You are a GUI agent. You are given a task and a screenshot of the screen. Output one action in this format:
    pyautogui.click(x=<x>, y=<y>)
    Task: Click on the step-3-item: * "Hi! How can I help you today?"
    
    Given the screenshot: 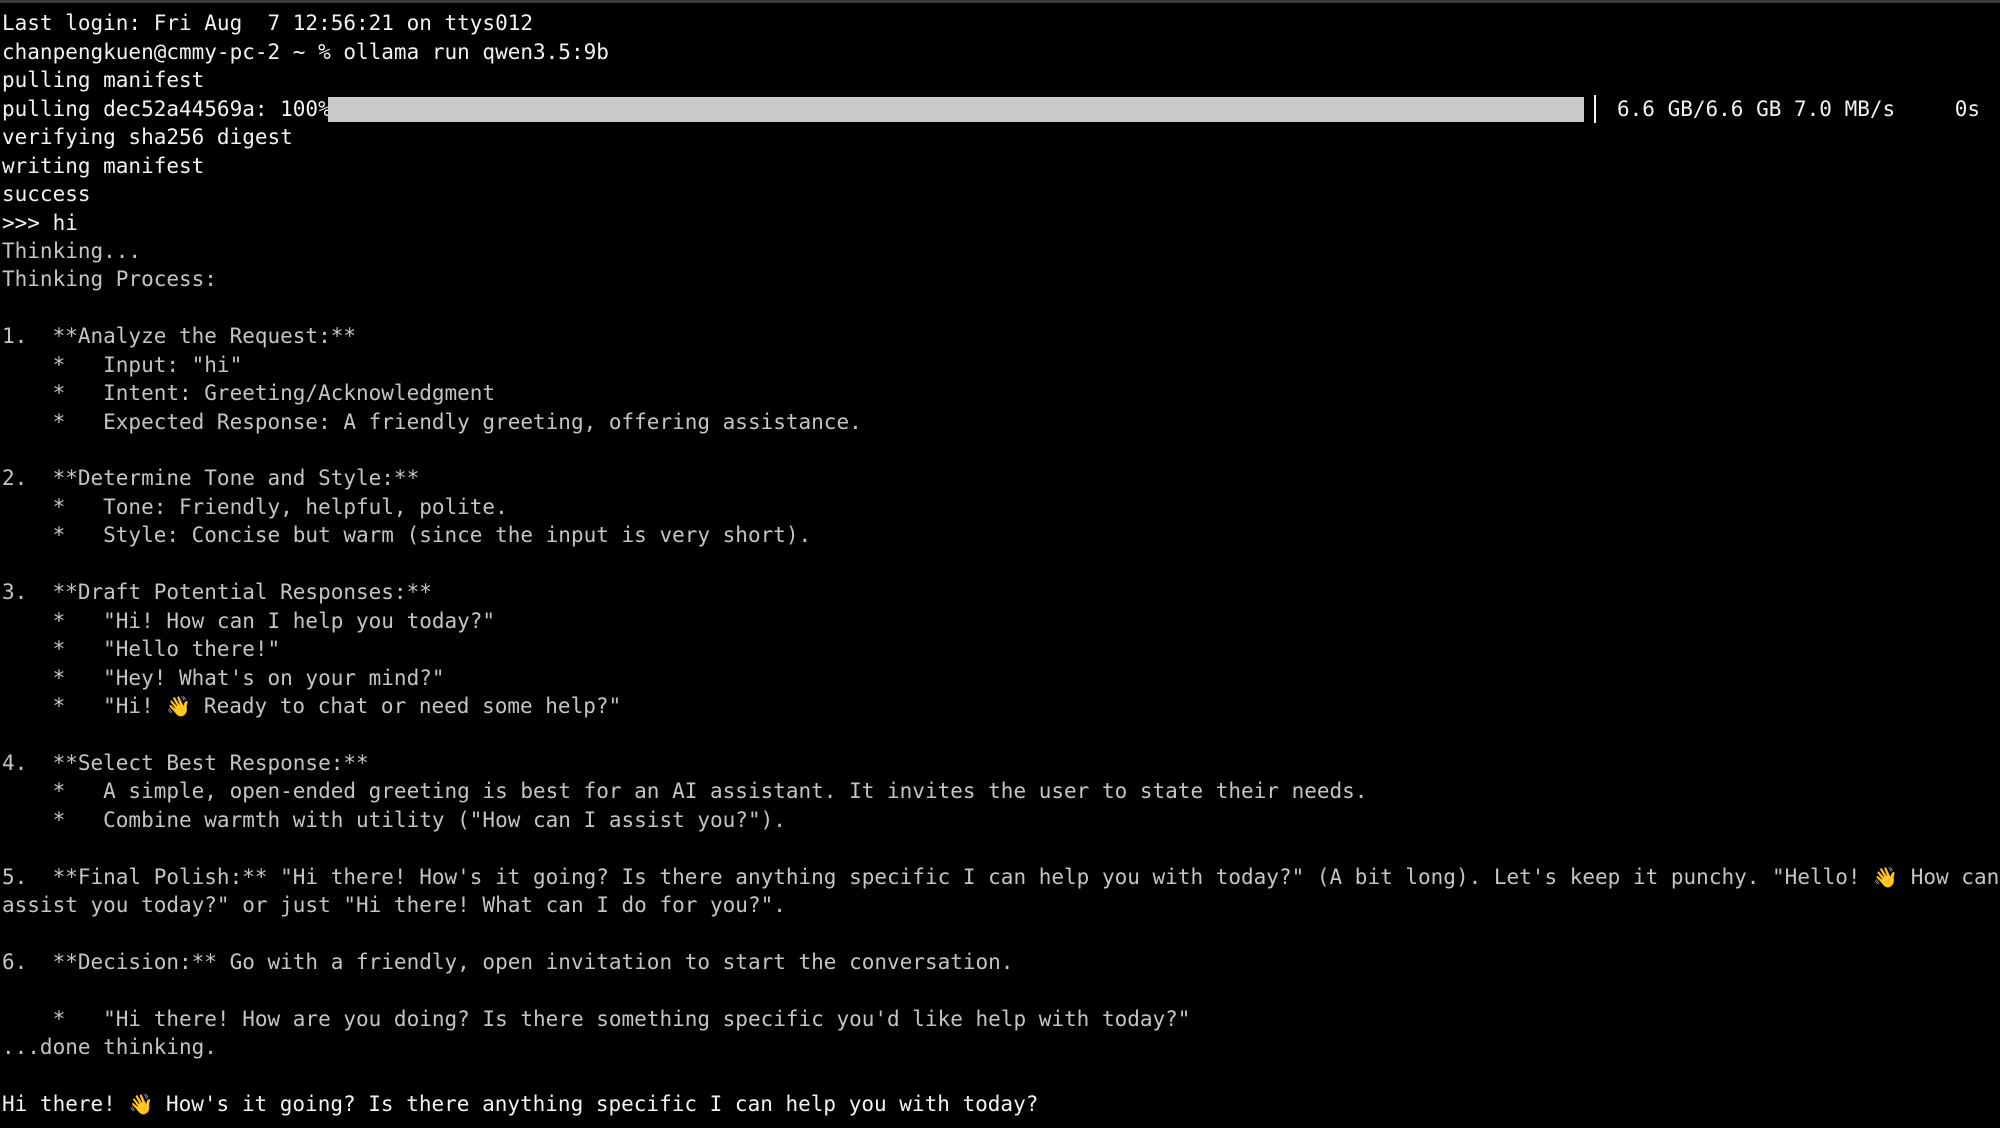 What is the action you would take?
    pyautogui.click(x=249, y=621)
    